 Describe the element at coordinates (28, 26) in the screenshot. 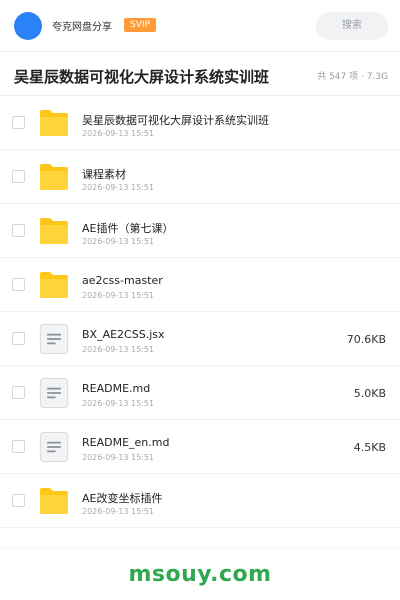

I see `avatar` at that location.